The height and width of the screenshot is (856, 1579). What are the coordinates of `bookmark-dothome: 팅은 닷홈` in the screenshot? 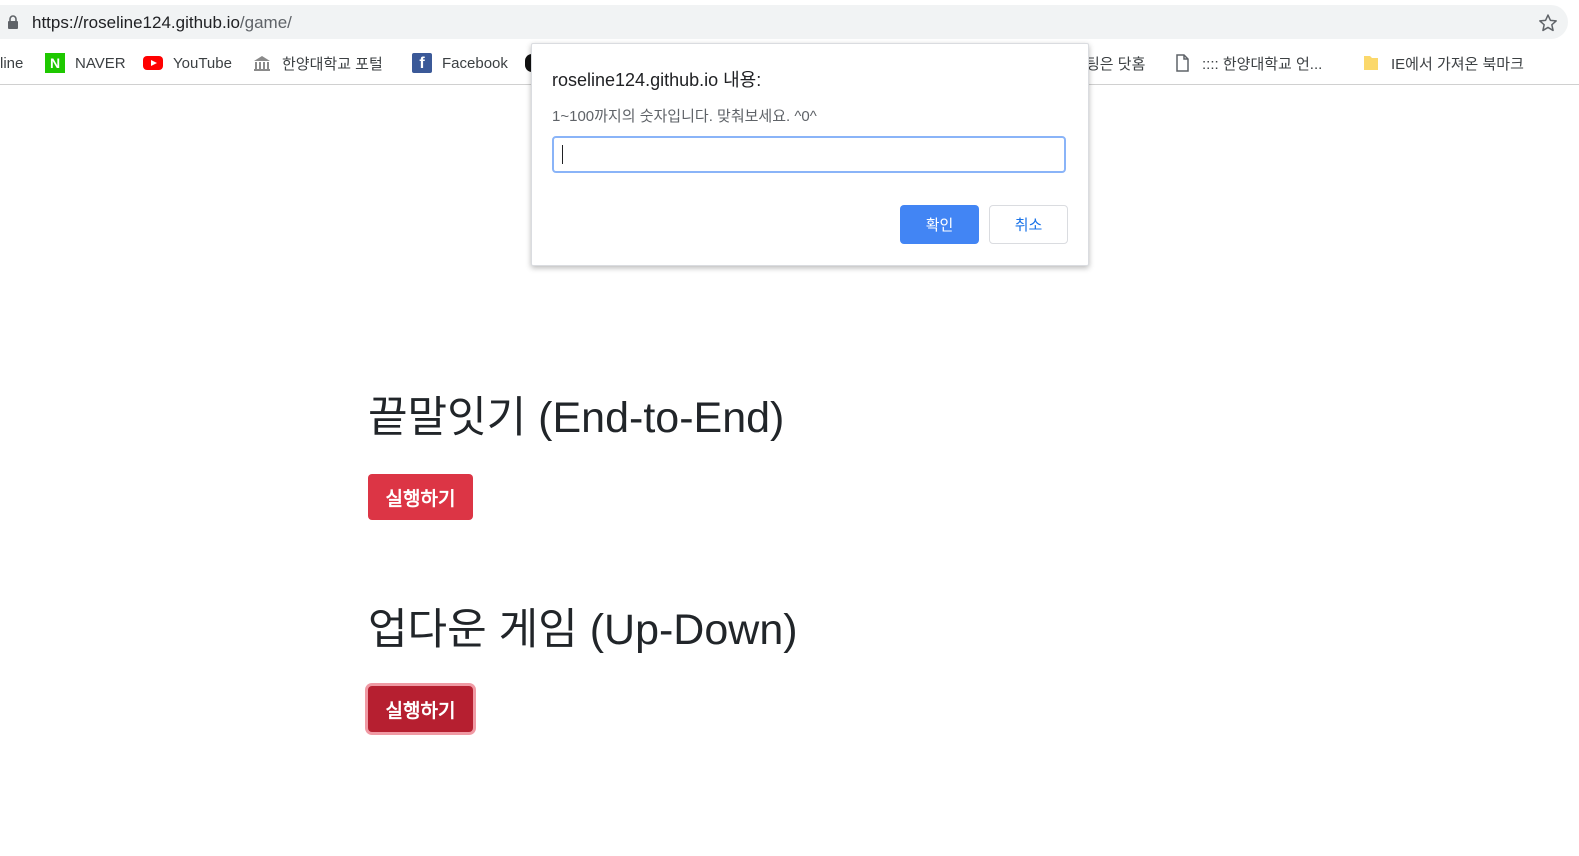 It's located at (1115, 63).